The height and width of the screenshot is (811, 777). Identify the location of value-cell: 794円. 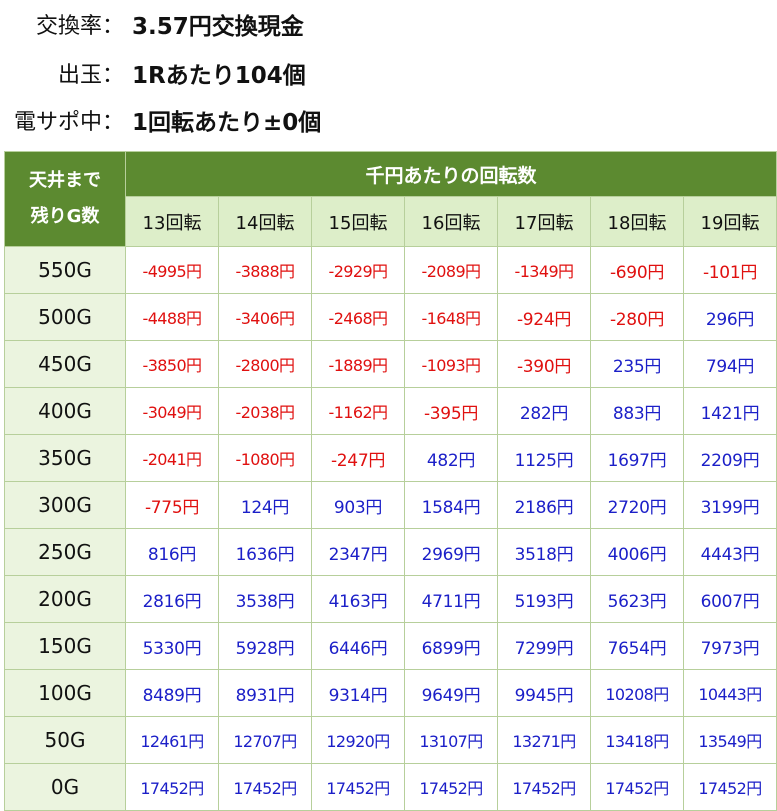
(730, 364).